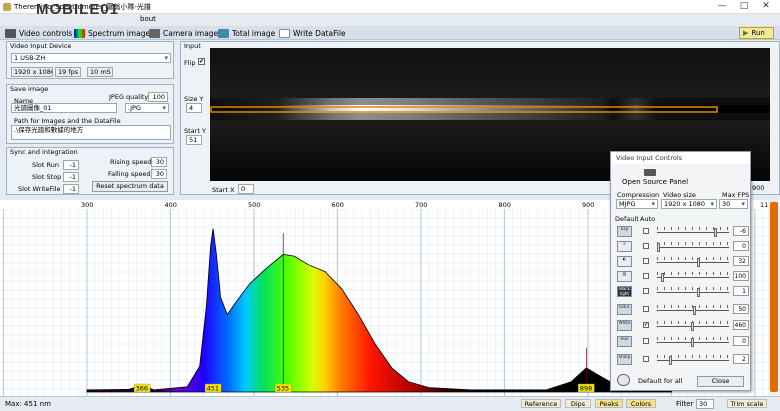 This screenshot has height=411, width=780. What do you see at coordinates (741, 291) in the screenshot?
I see `control-value: 1` at bounding box center [741, 291].